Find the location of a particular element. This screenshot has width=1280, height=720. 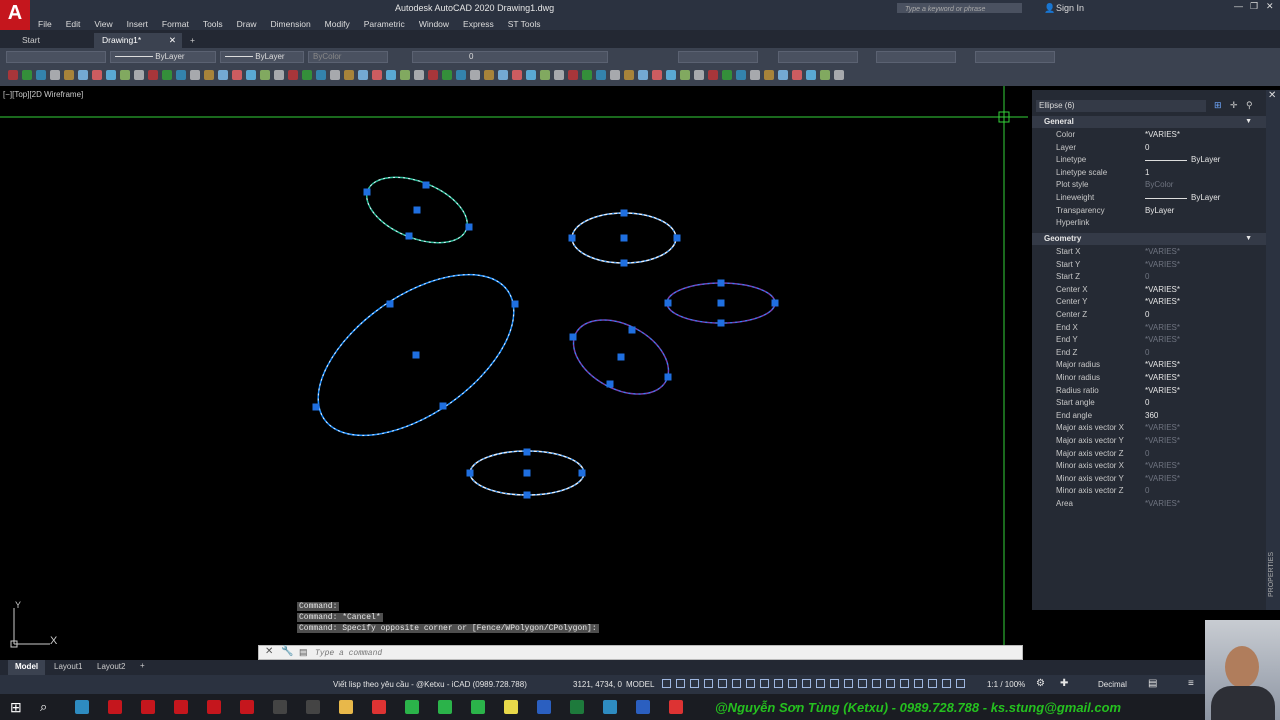

tablestyle-dropdown is located at coordinates (916, 57).